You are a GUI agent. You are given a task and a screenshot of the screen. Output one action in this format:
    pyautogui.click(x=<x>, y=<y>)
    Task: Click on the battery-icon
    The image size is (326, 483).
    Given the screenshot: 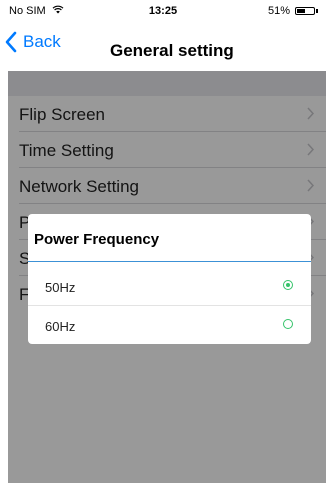 What is the action you would take?
    pyautogui.click(x=305, y=11)
    